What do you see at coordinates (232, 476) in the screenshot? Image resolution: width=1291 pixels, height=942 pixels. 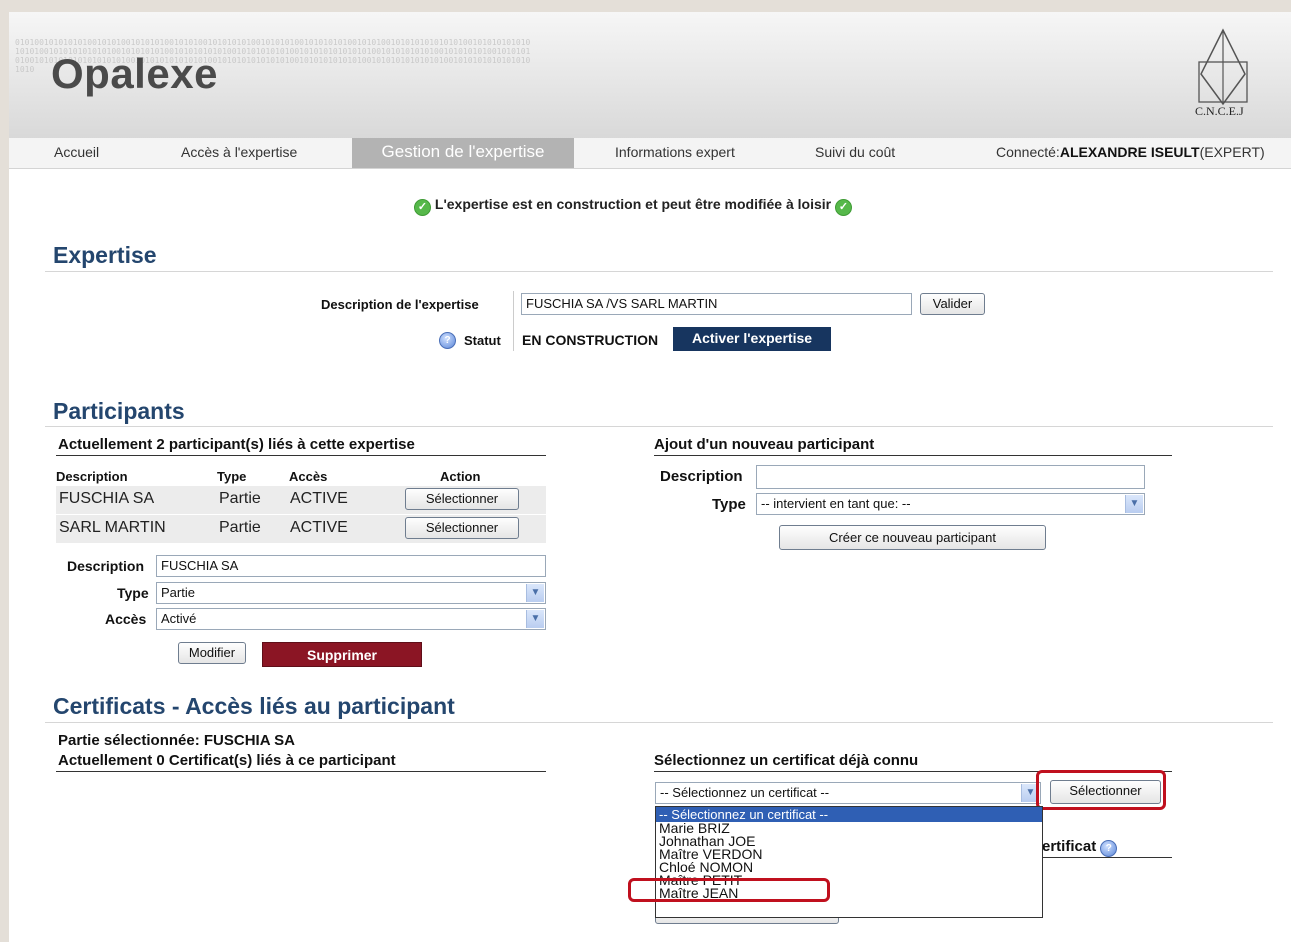 I see `col-type: Type` at bounding box center [232, 476].